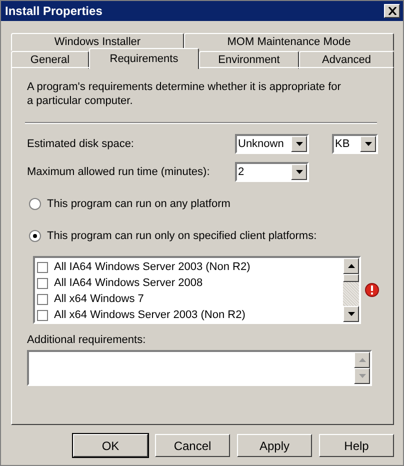 This screenshot has height=466, width=404. What do you see at coordinates (199, 368) in the screenshot?
I see `additional-requirements-field` at bounding box center [199, 368].